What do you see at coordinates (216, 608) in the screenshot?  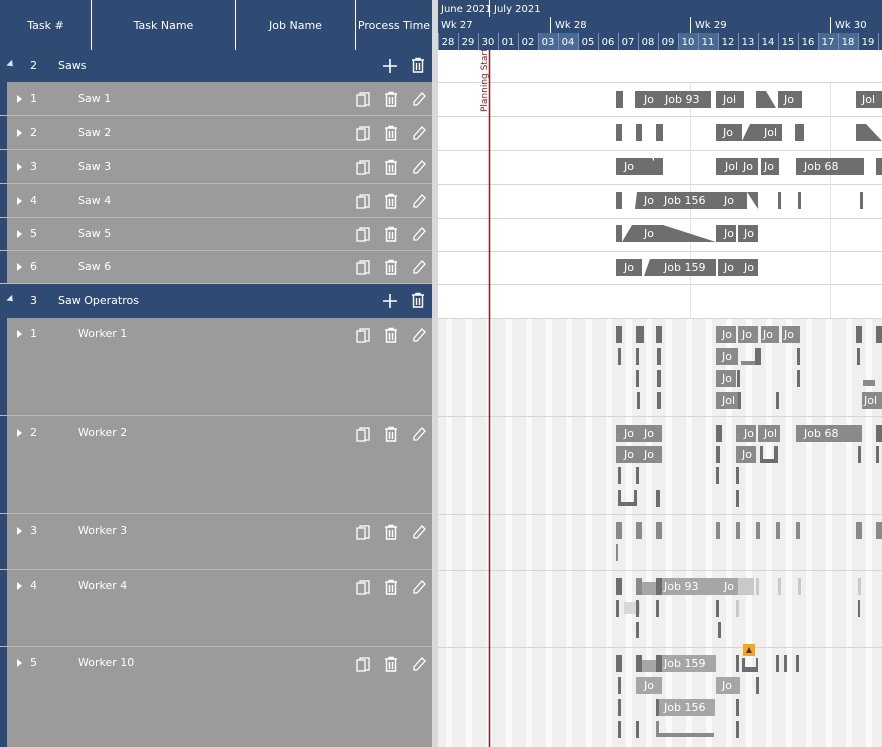 I see `resource-row-worker-4: 4 Worker 4` at bounding box center [216, 608].